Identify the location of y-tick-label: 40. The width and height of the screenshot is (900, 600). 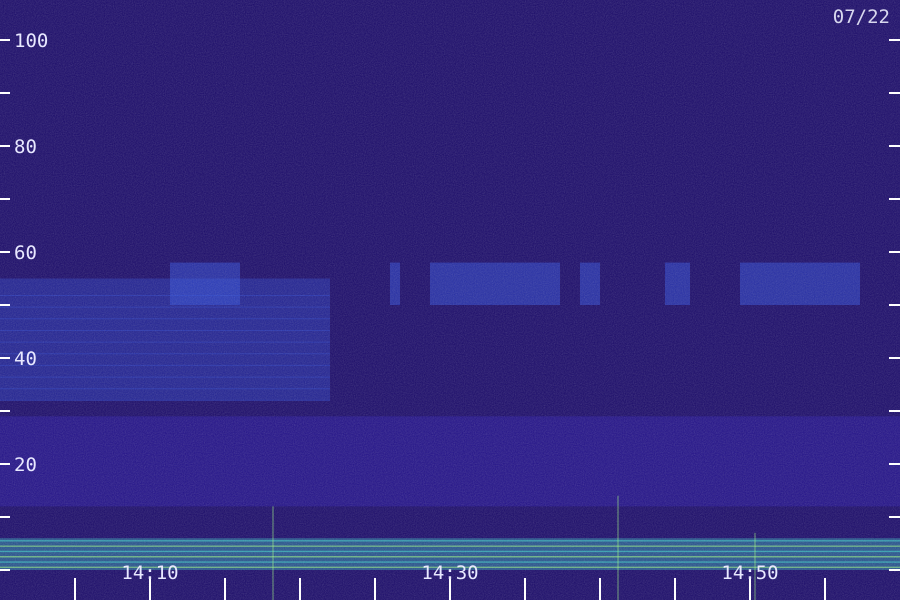
(25, 359).